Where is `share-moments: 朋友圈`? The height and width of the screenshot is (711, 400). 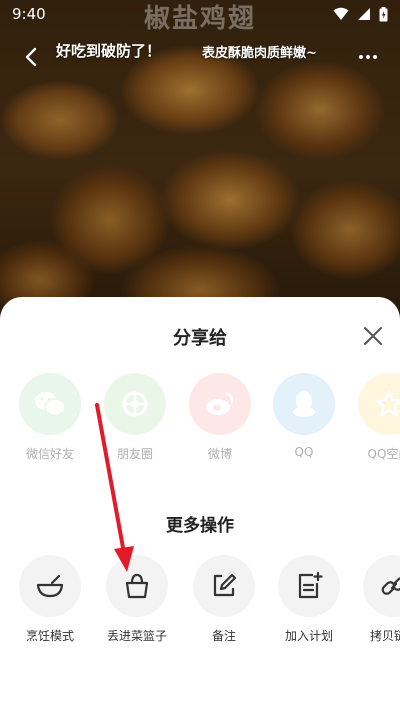 share-moments: 朋友圈 is located at coordinates (135, 417).